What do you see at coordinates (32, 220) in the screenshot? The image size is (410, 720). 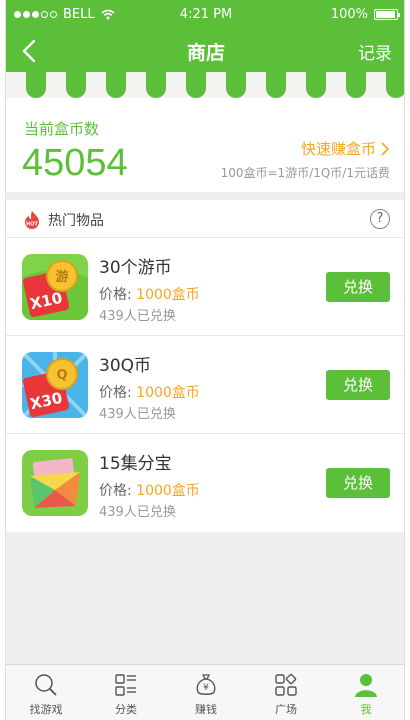 I see `hot-flame-icon: HOT` at bounding box center [32, 220].